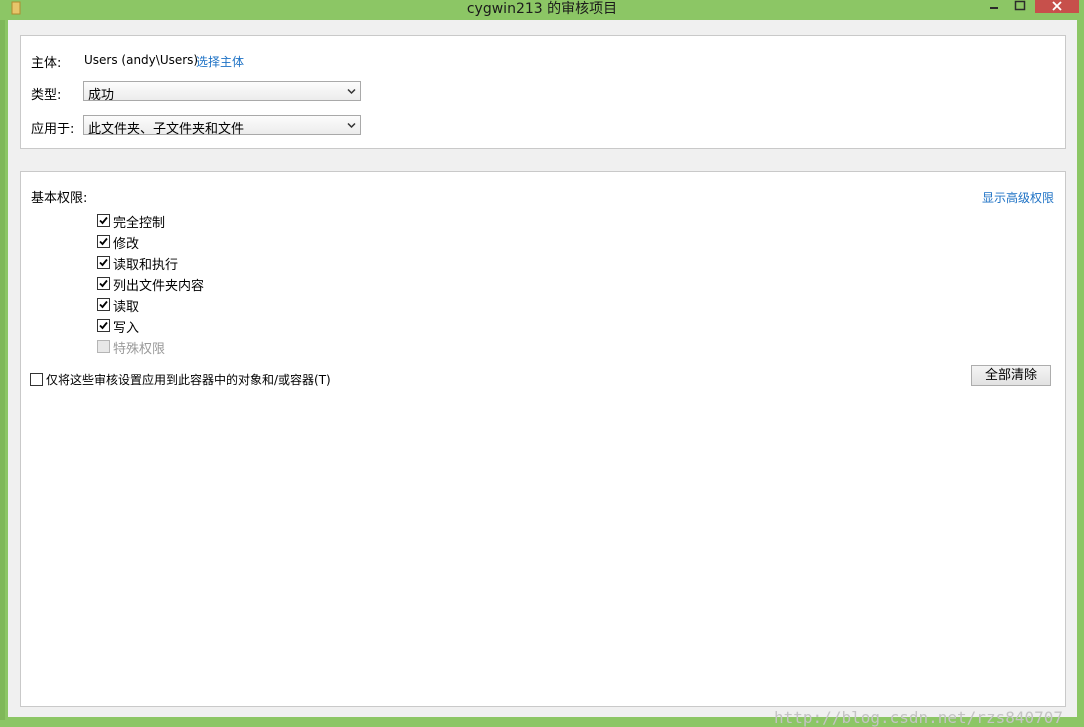 The height and width of the screenshot is (727, 1084). Describe the element at coordinates (918, 717) in the screenshot. I see `watermark: http://blog.csdn.net/rzs840707` at that location.